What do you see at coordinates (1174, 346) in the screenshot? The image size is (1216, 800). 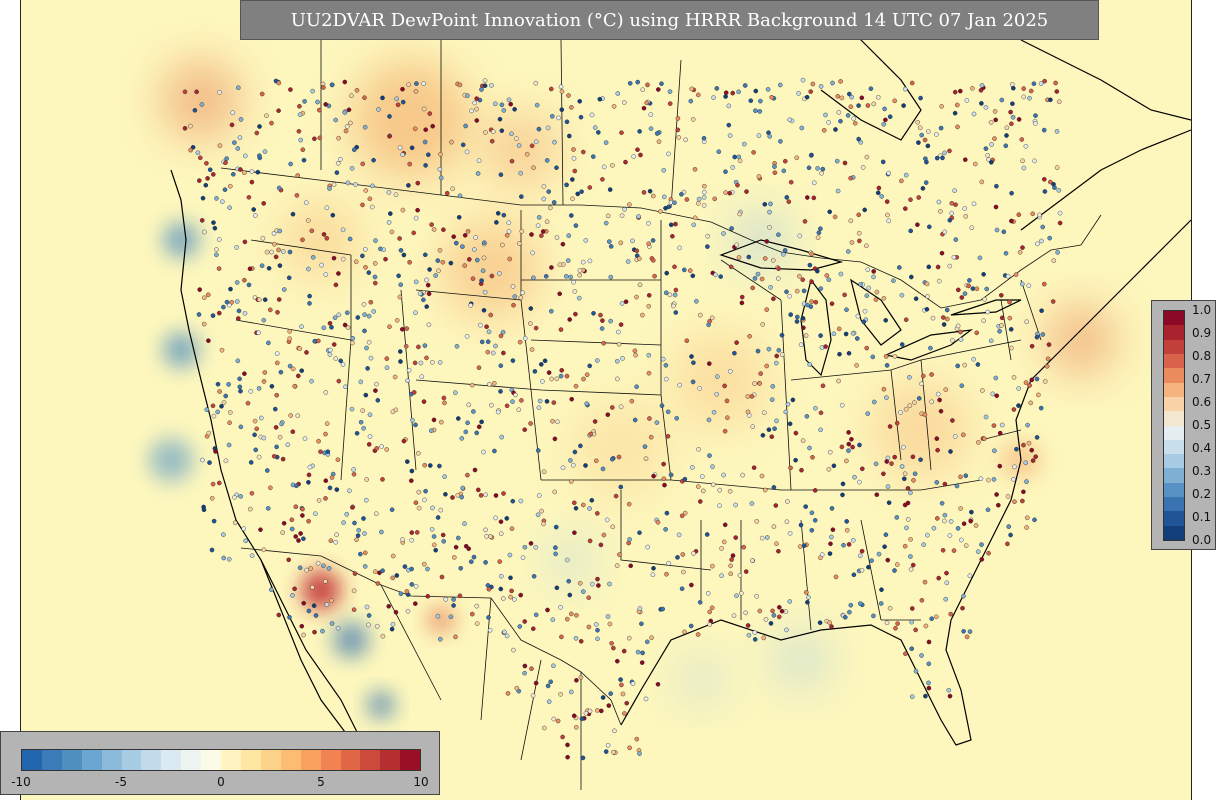 I see `observation-swatch` at bounding box center [1174, 346].